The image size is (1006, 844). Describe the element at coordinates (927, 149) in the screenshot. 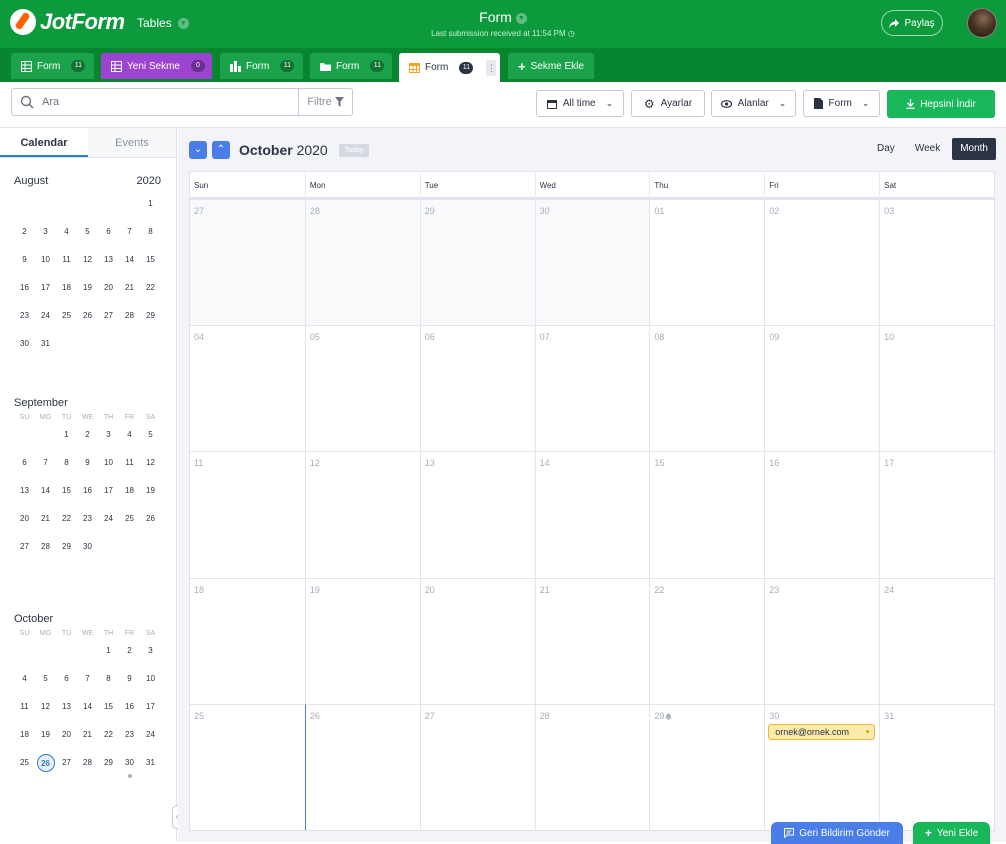

I see `view-week: Week` at that location.